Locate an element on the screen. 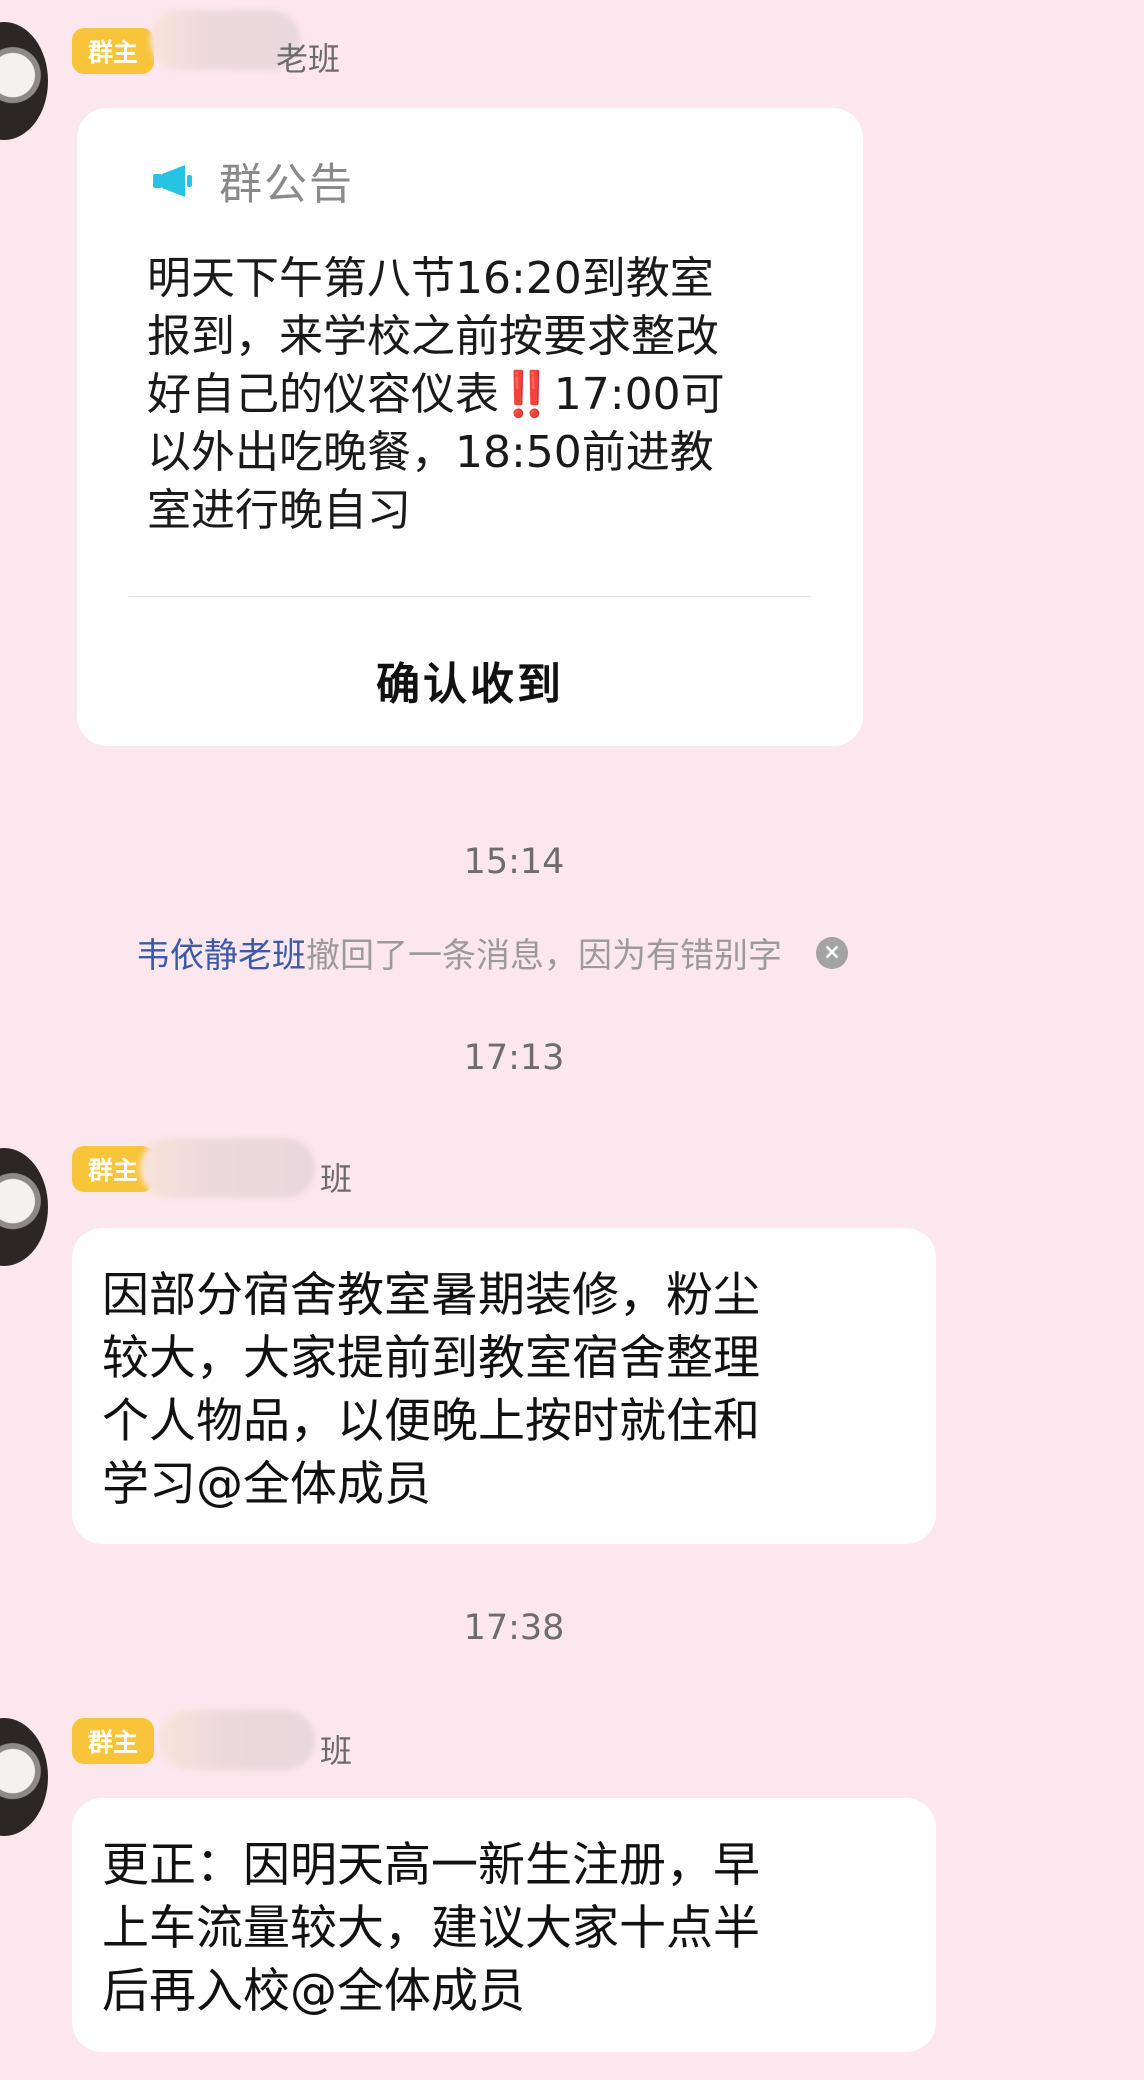  announcement-line: 以外出吃晚餐，18:50前进教 is located at coordinates (430, 452).